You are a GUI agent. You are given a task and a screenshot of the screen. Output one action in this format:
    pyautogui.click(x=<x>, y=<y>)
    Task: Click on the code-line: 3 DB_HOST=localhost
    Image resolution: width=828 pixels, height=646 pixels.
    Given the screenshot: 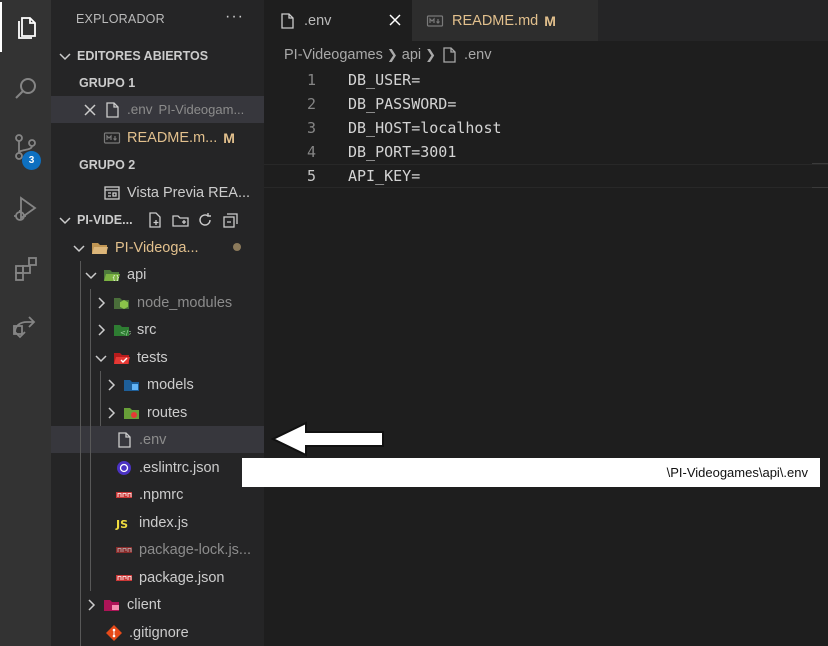 What is the action you would take?
    pyautogui.click(x=546, y=128)
    